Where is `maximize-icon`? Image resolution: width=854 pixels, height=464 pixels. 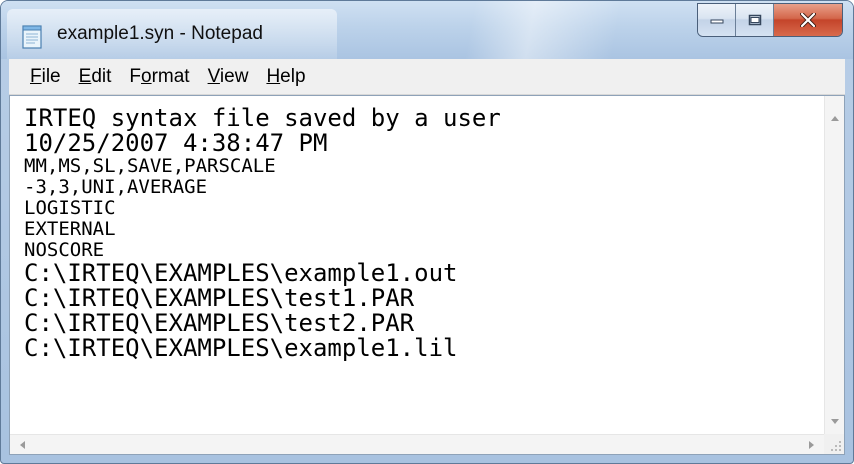
maximize-icon is located at coordinates (754, 20).